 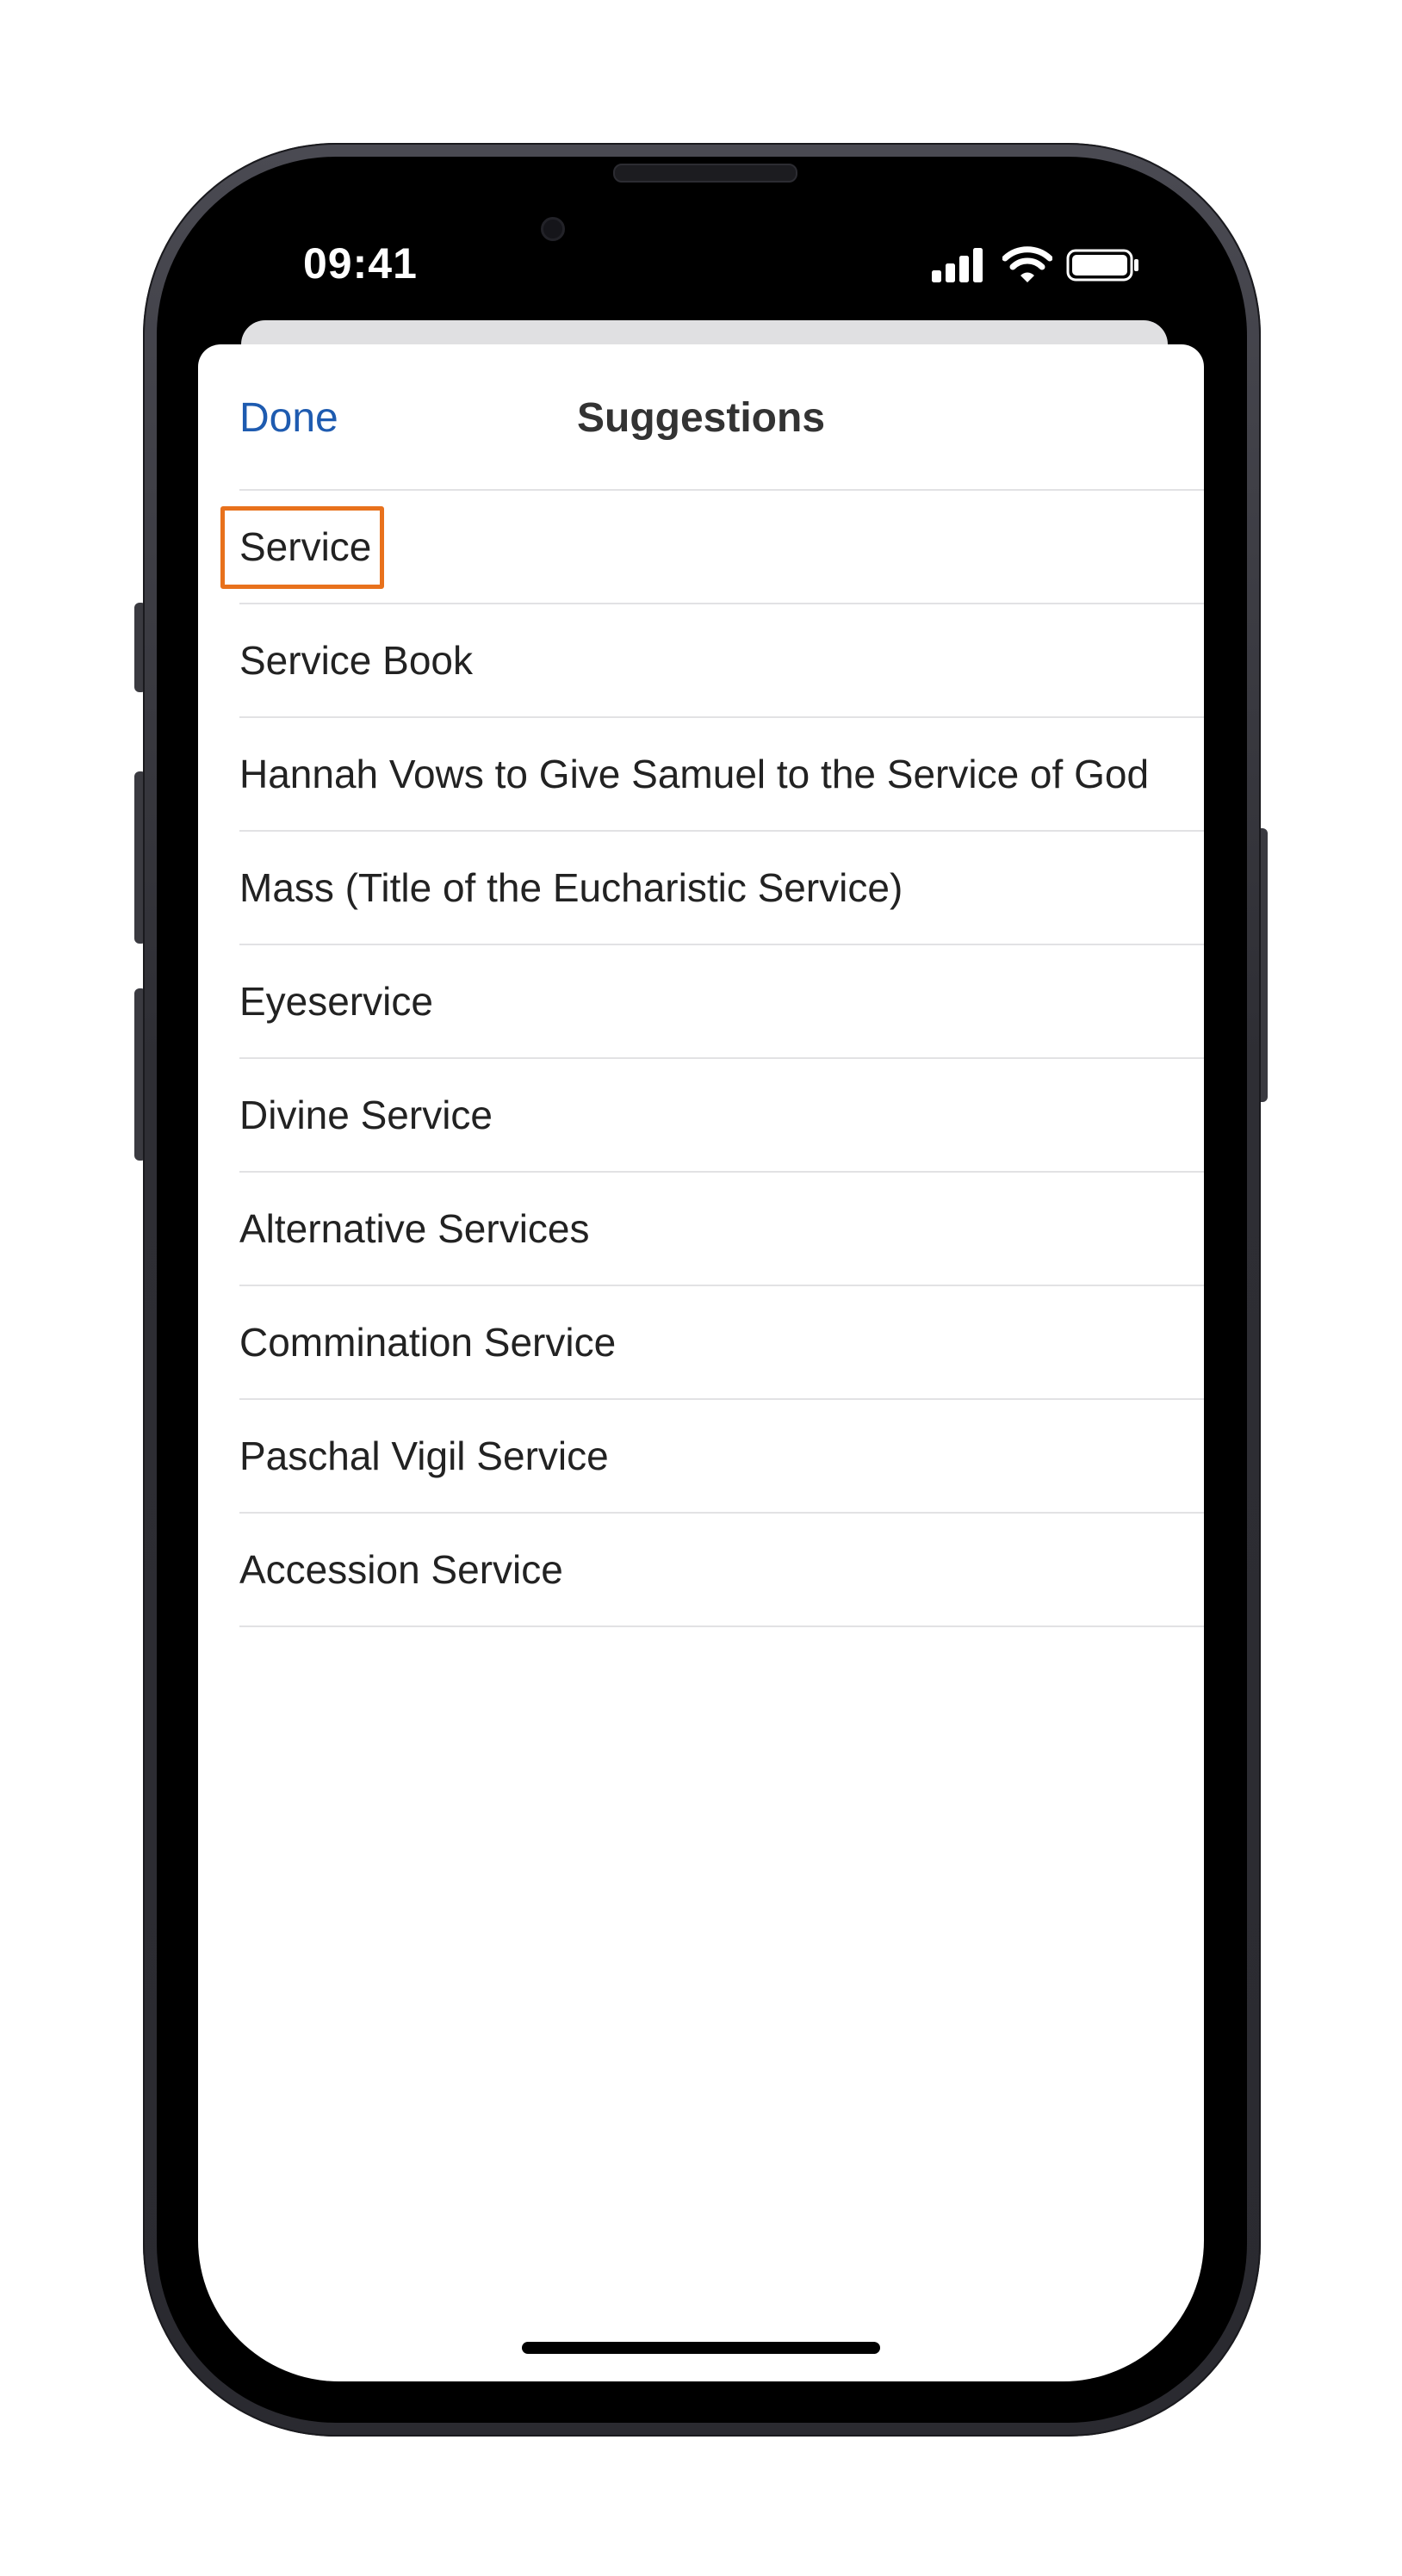 What do you see at coordinates (1102, 265) in the screenshot?
I see `battery-icon` at bounding box center [1102, 265].